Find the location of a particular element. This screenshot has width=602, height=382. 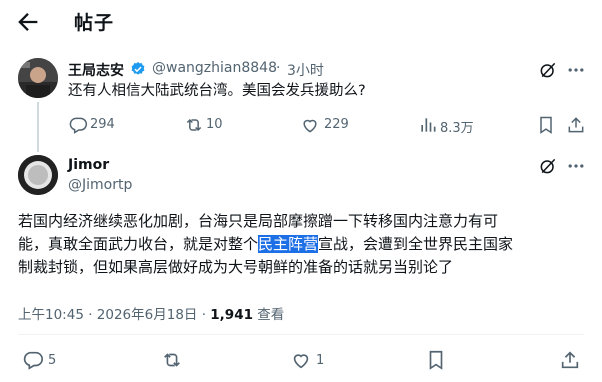

like-count: 1 is located at coordinates (320, 360).